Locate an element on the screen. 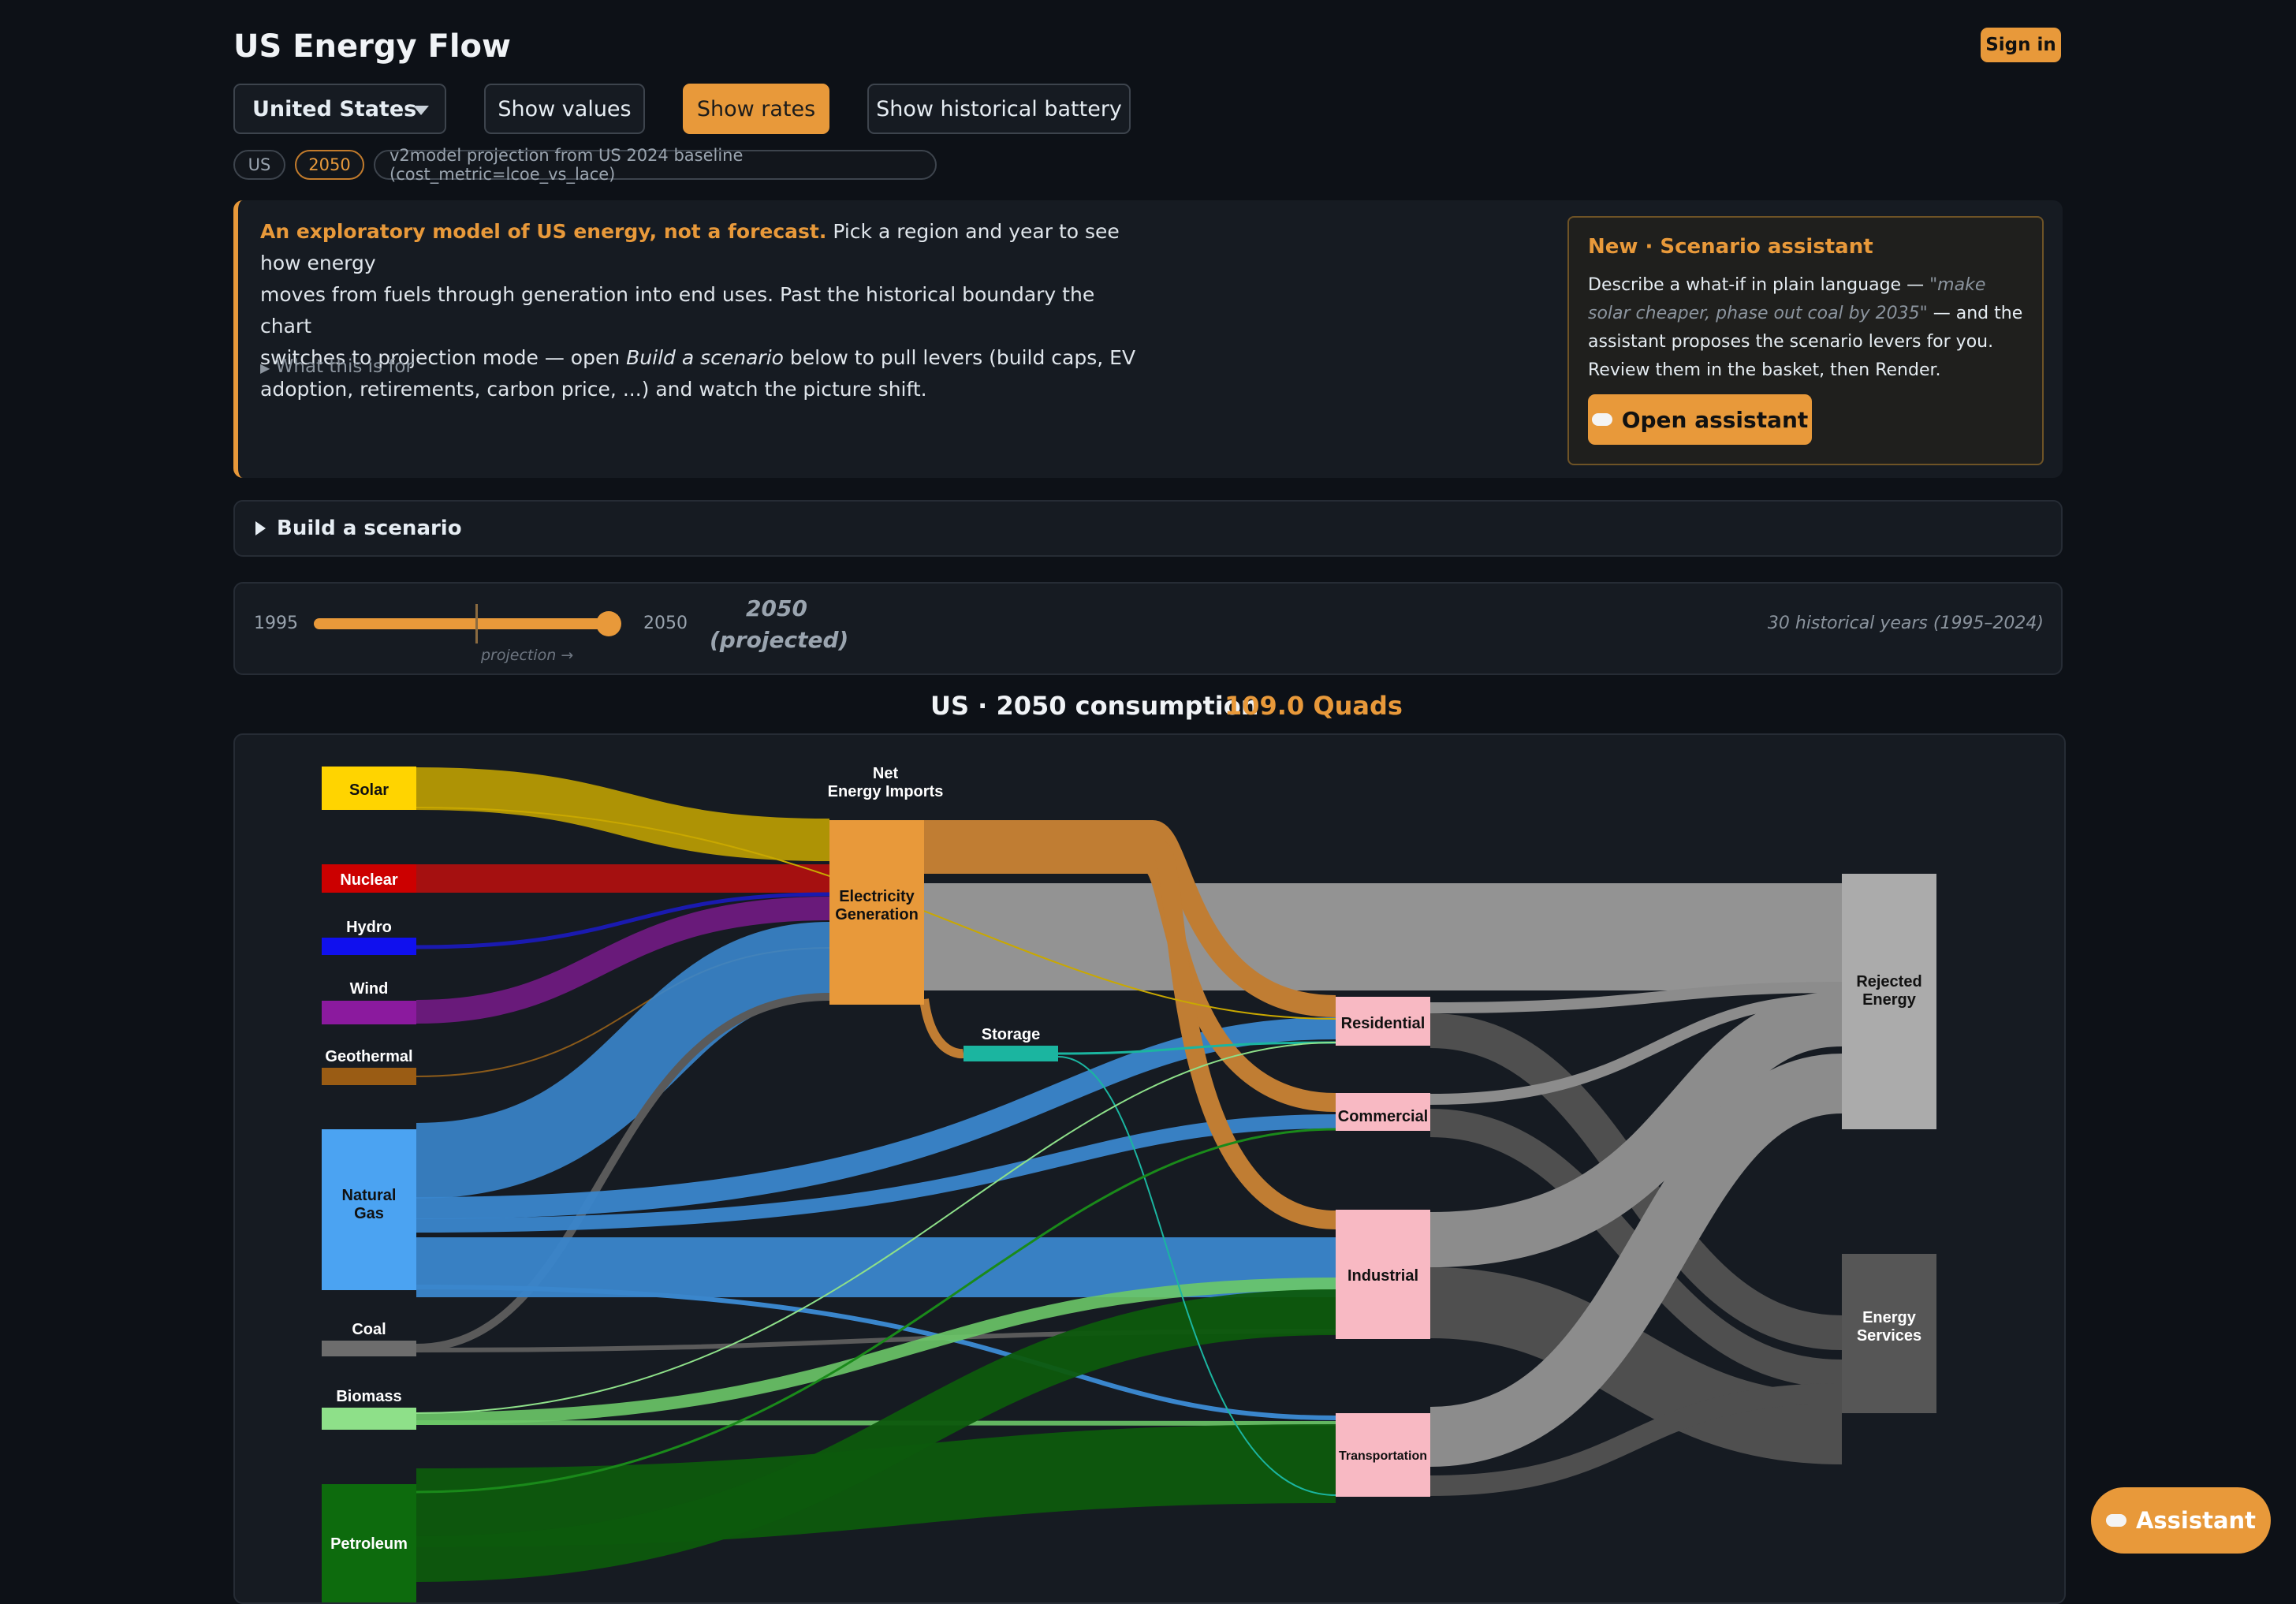  what-for-toggle: ▶ What this is for is located at coordinates (336, 366).